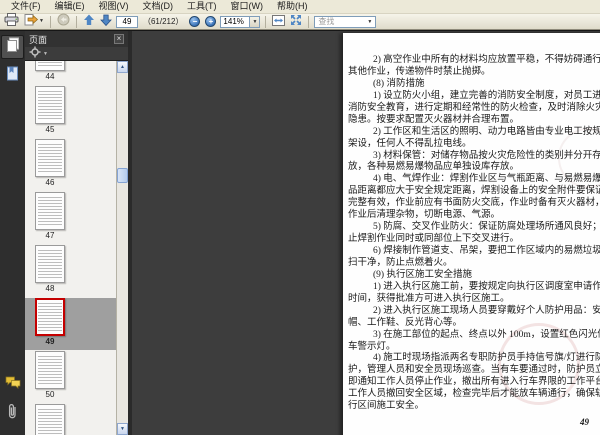 This screenshot has height=435, width=600. I want to click on page-number-footer: 49, so click(584, 422).